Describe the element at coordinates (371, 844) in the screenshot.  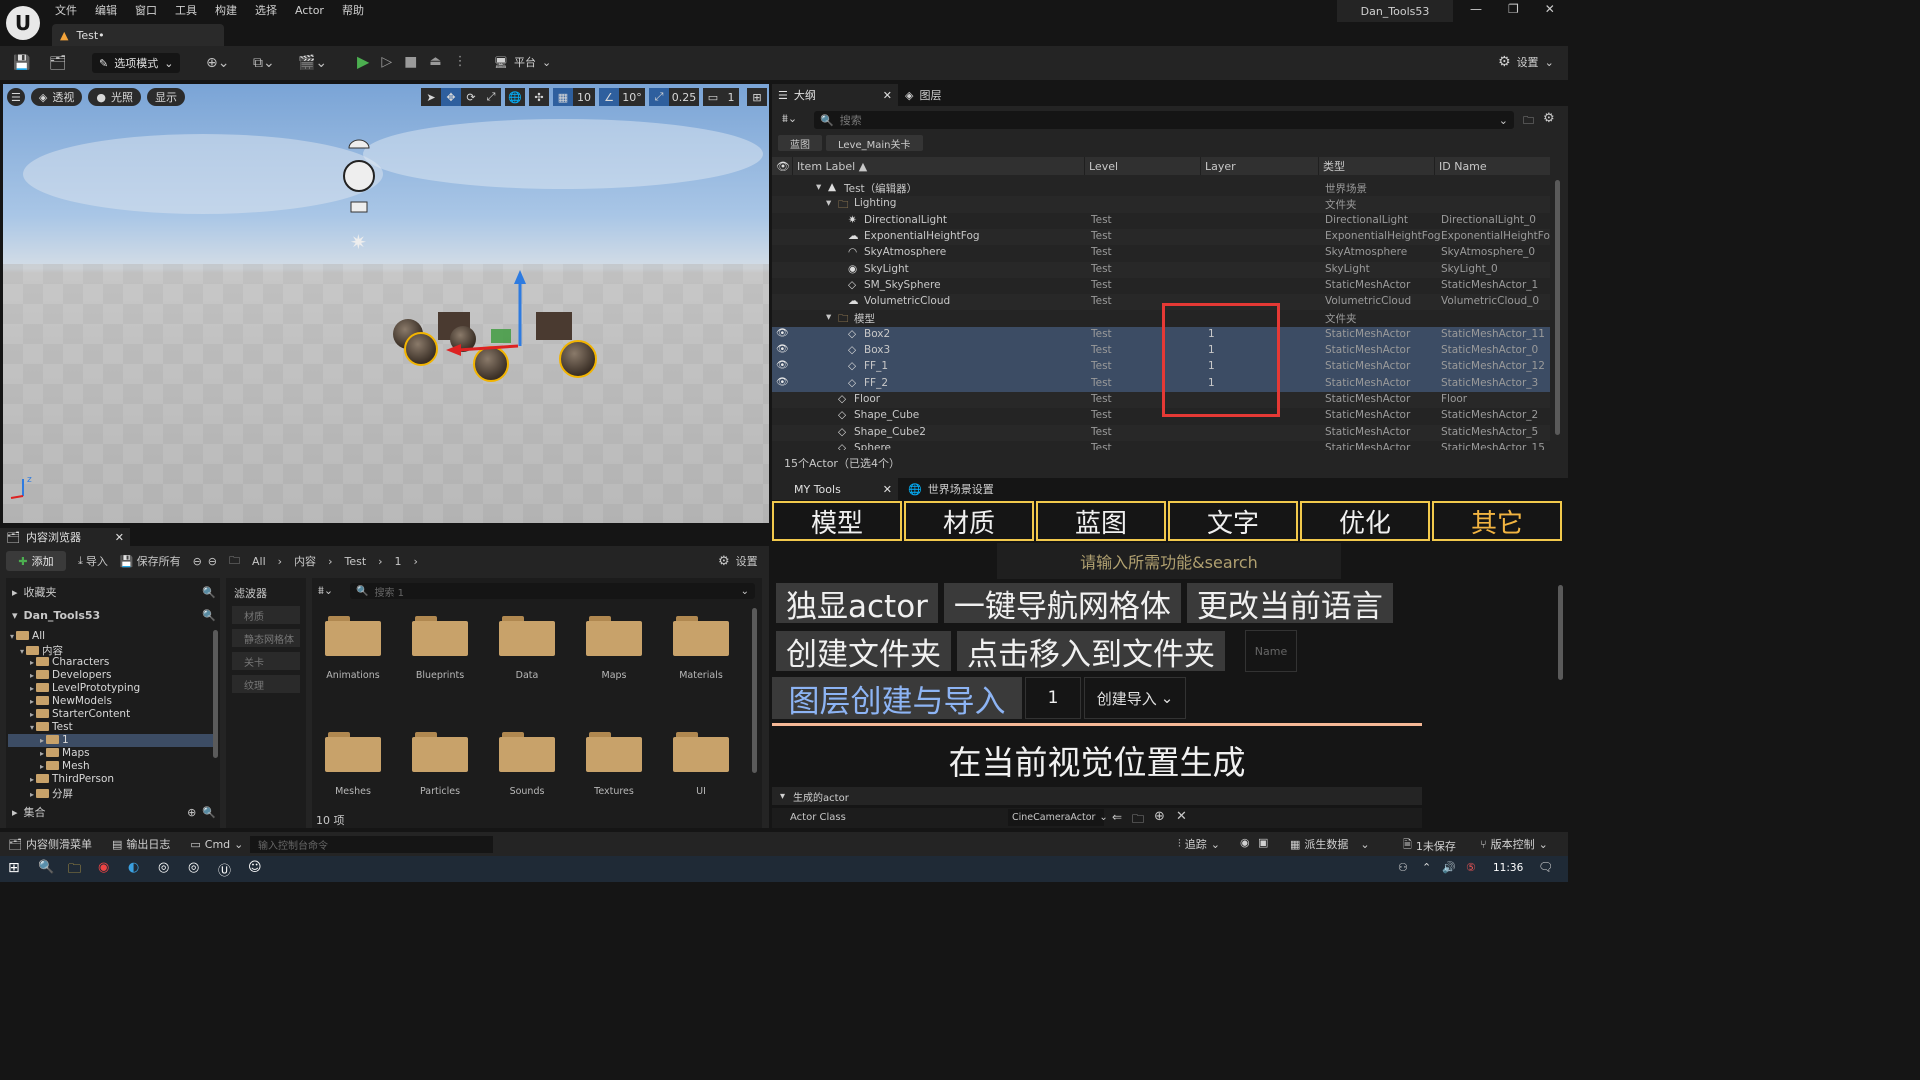
I see `console-input: 输入控制台命令` at that location.